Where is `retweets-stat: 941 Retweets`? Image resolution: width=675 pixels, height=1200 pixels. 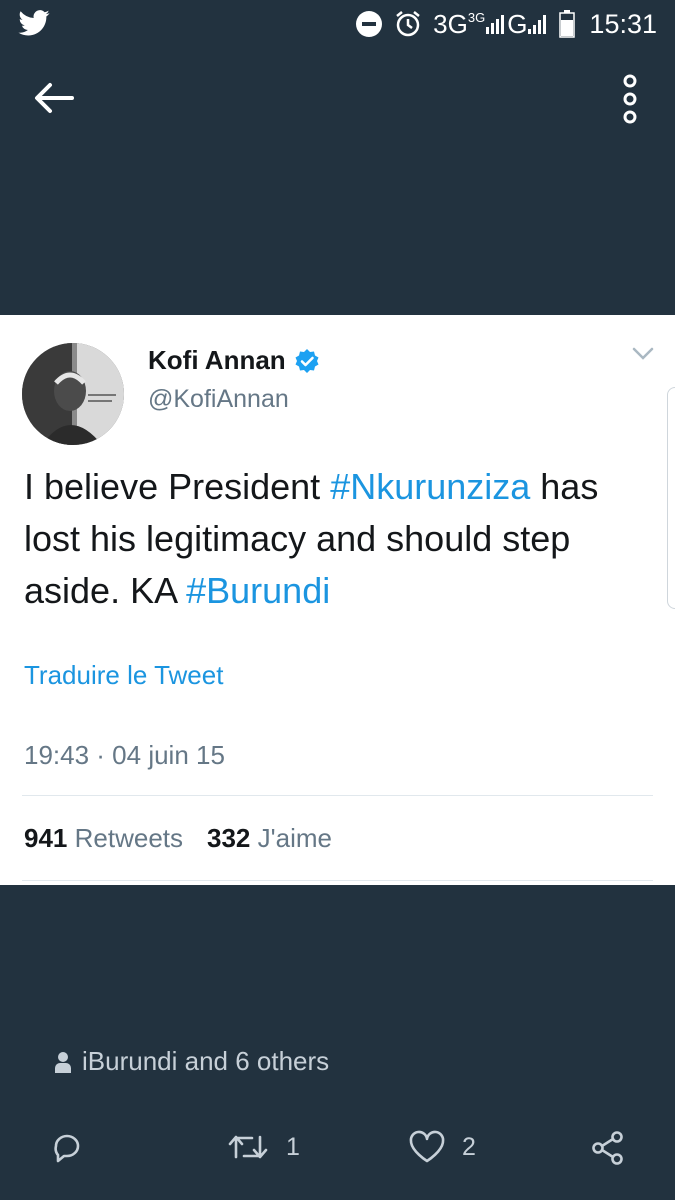
retweets-stat: 941 Retweets is located at coordinates (103, 838).